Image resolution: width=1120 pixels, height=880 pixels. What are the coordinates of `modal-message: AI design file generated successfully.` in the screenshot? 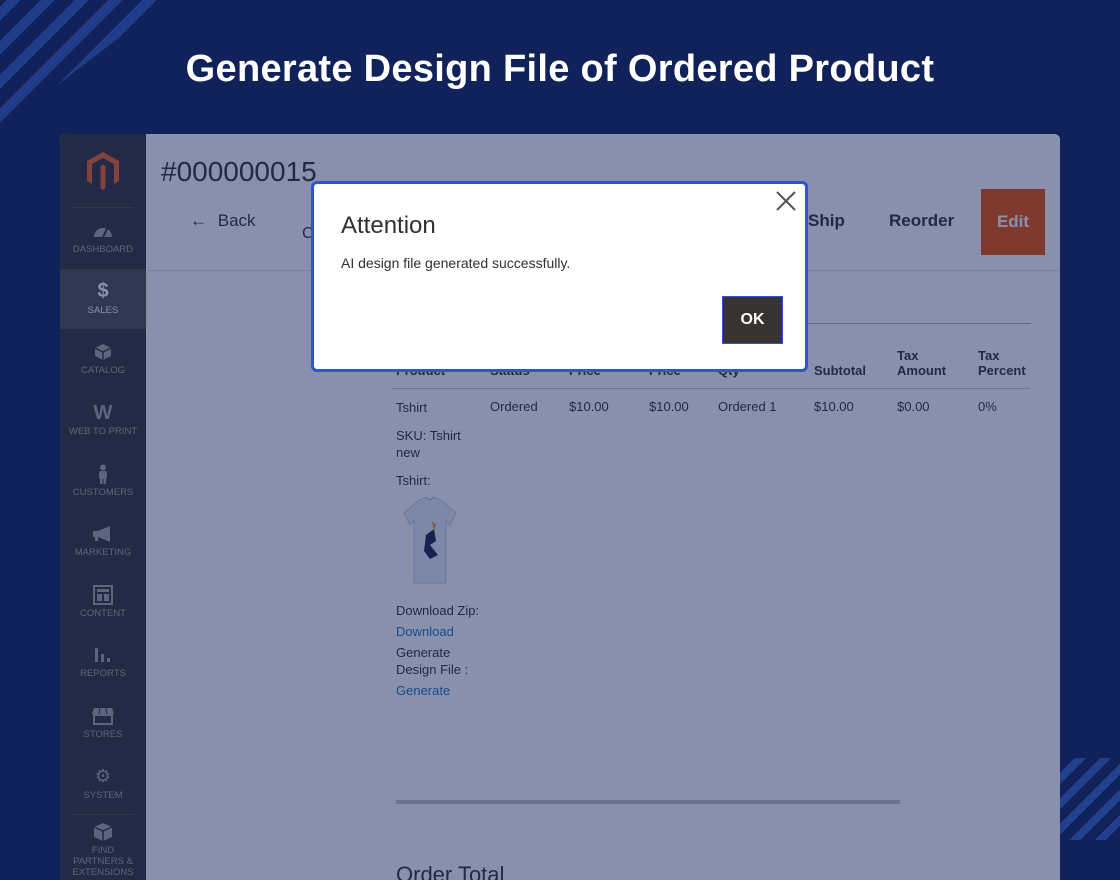 It's located at (456, 263).